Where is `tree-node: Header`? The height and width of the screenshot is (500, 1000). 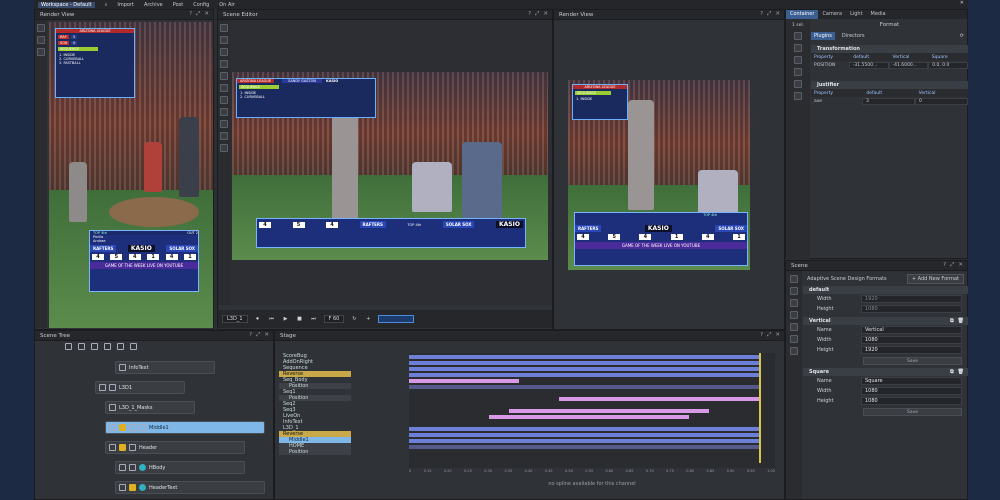 tree-node: Header is located at coordinates (175, 447).